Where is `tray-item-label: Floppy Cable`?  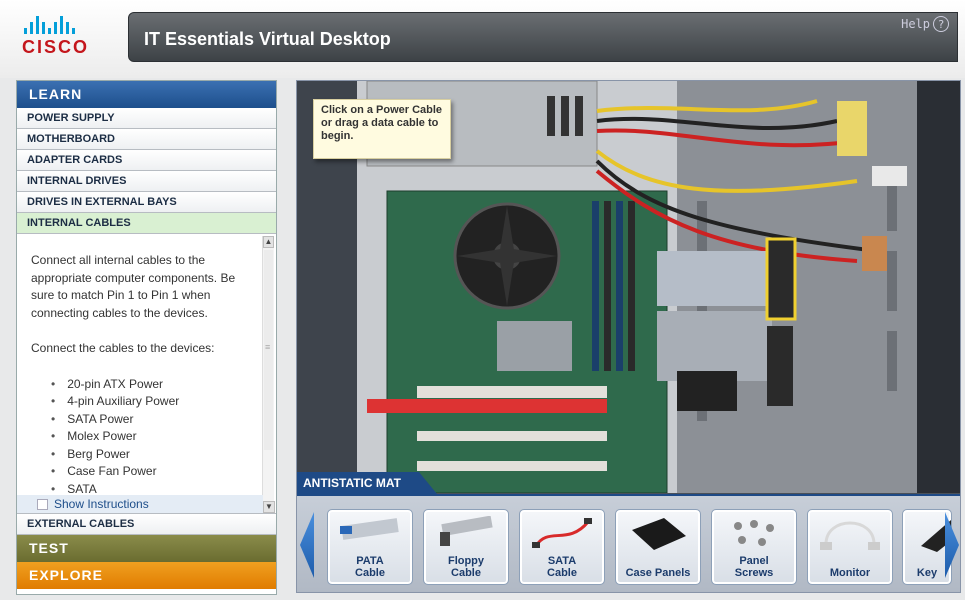
tray-item-label: Floppy Cable is located at coordinates (466, 567).